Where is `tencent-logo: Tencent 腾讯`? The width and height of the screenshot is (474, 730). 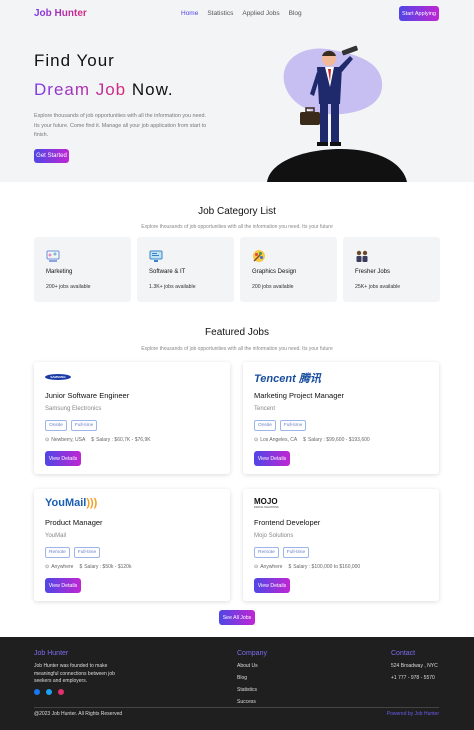
tencent-logo: Tencent 腾讯 is located at coordinates (287, 379).